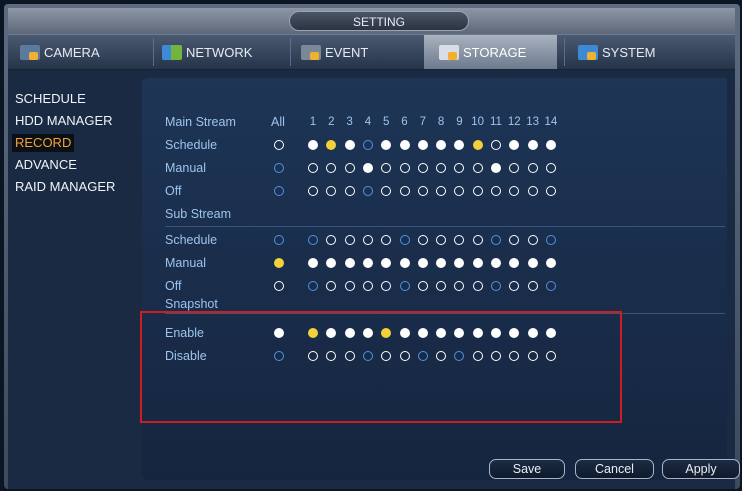 The height and width of the screenshot is (491, 742). Describe the element at coordinates (64, 121) in the screenshot. I see `sidebar-item-hdd-manager: HDD MANAGER` at that location.